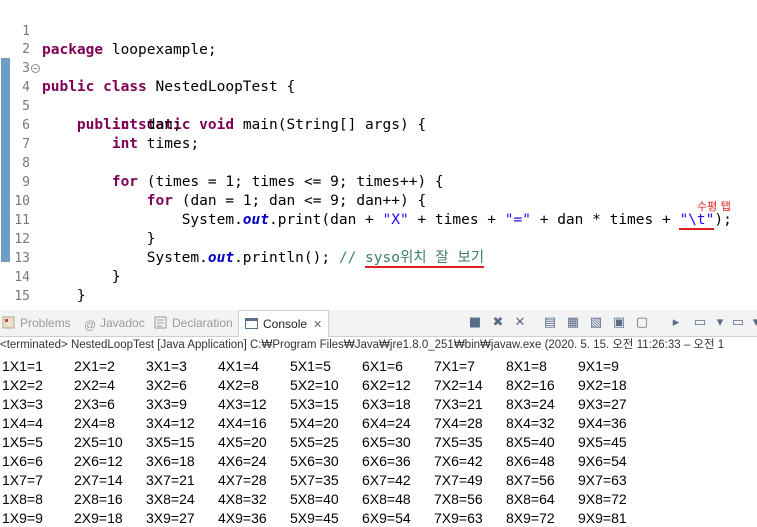 This screenshot has height=527, width=757. I want to click on tab-label: Javadoc, so click(122, 323).